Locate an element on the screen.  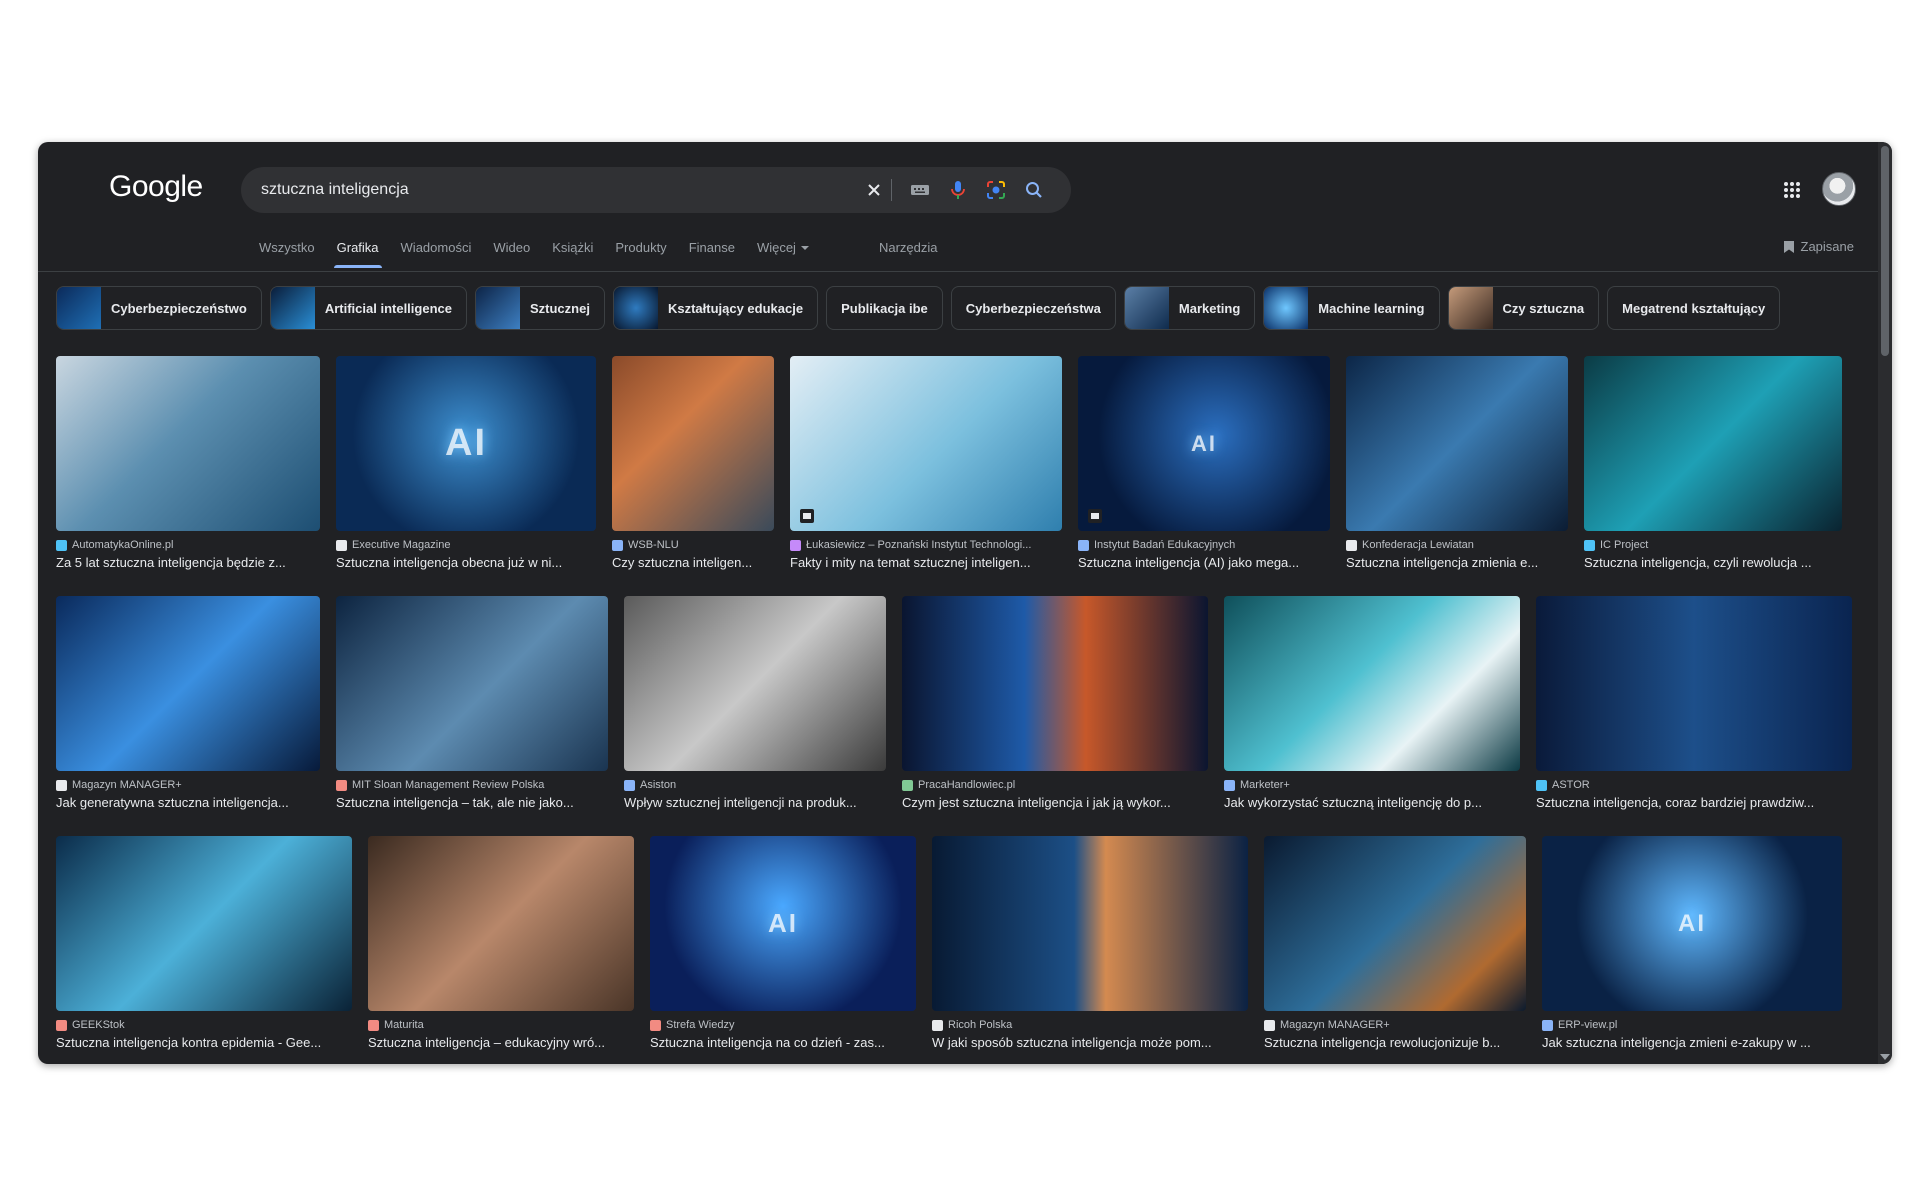
tab-wiecej: Więcej is located at coordinates (783, 254).